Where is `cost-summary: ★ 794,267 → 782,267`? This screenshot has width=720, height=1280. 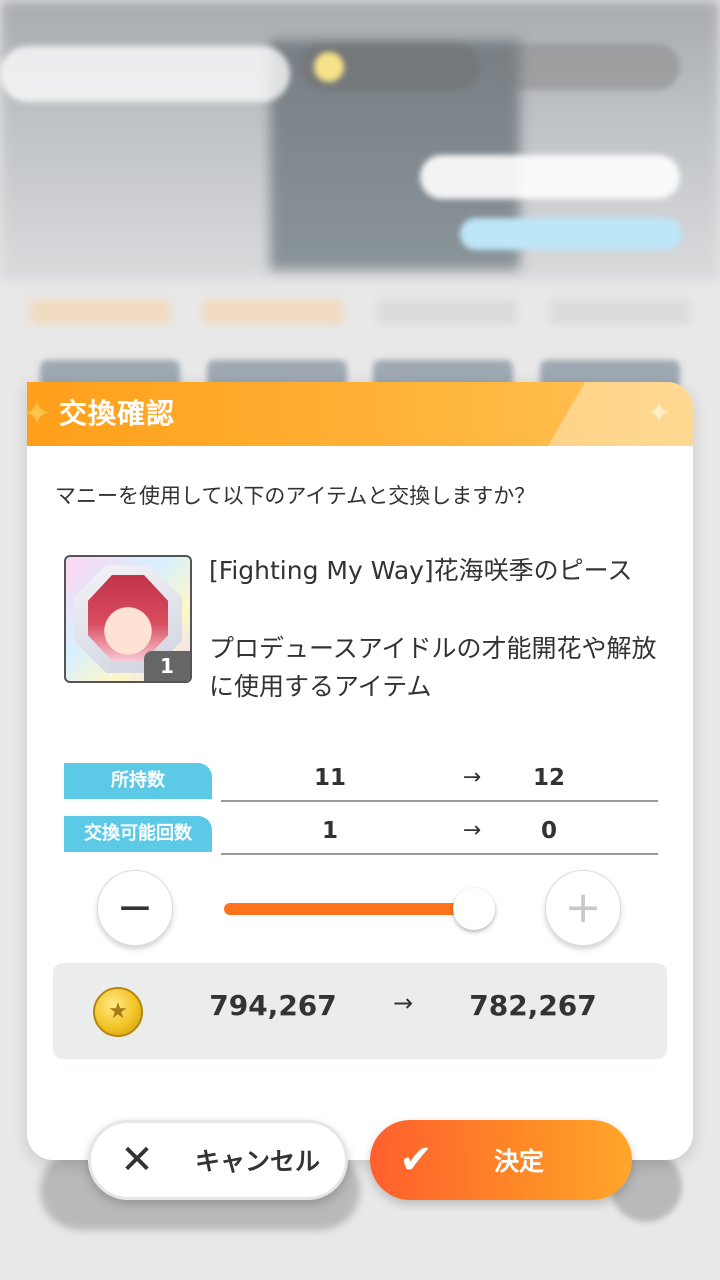 cost-summary: ★ 794,267 → 782,267 is located at coordinates (360, 1011).